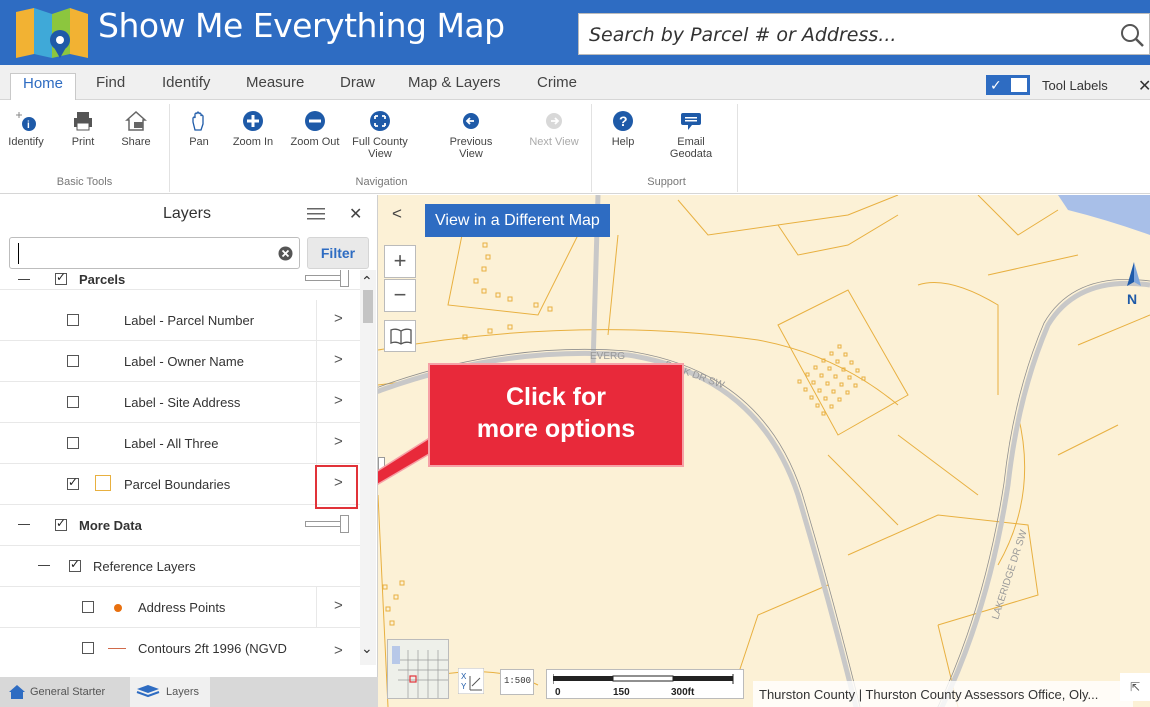  What do you see at coordinates (136, 129) in the screenshot?
I see `share-button: Share` at bounding box center [136, 129].